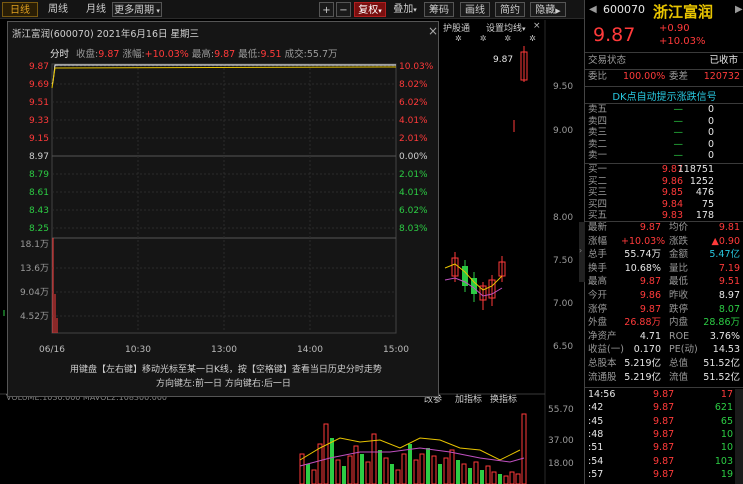  I want to click on kline-y-tick: 9.50, so click(563, 87).